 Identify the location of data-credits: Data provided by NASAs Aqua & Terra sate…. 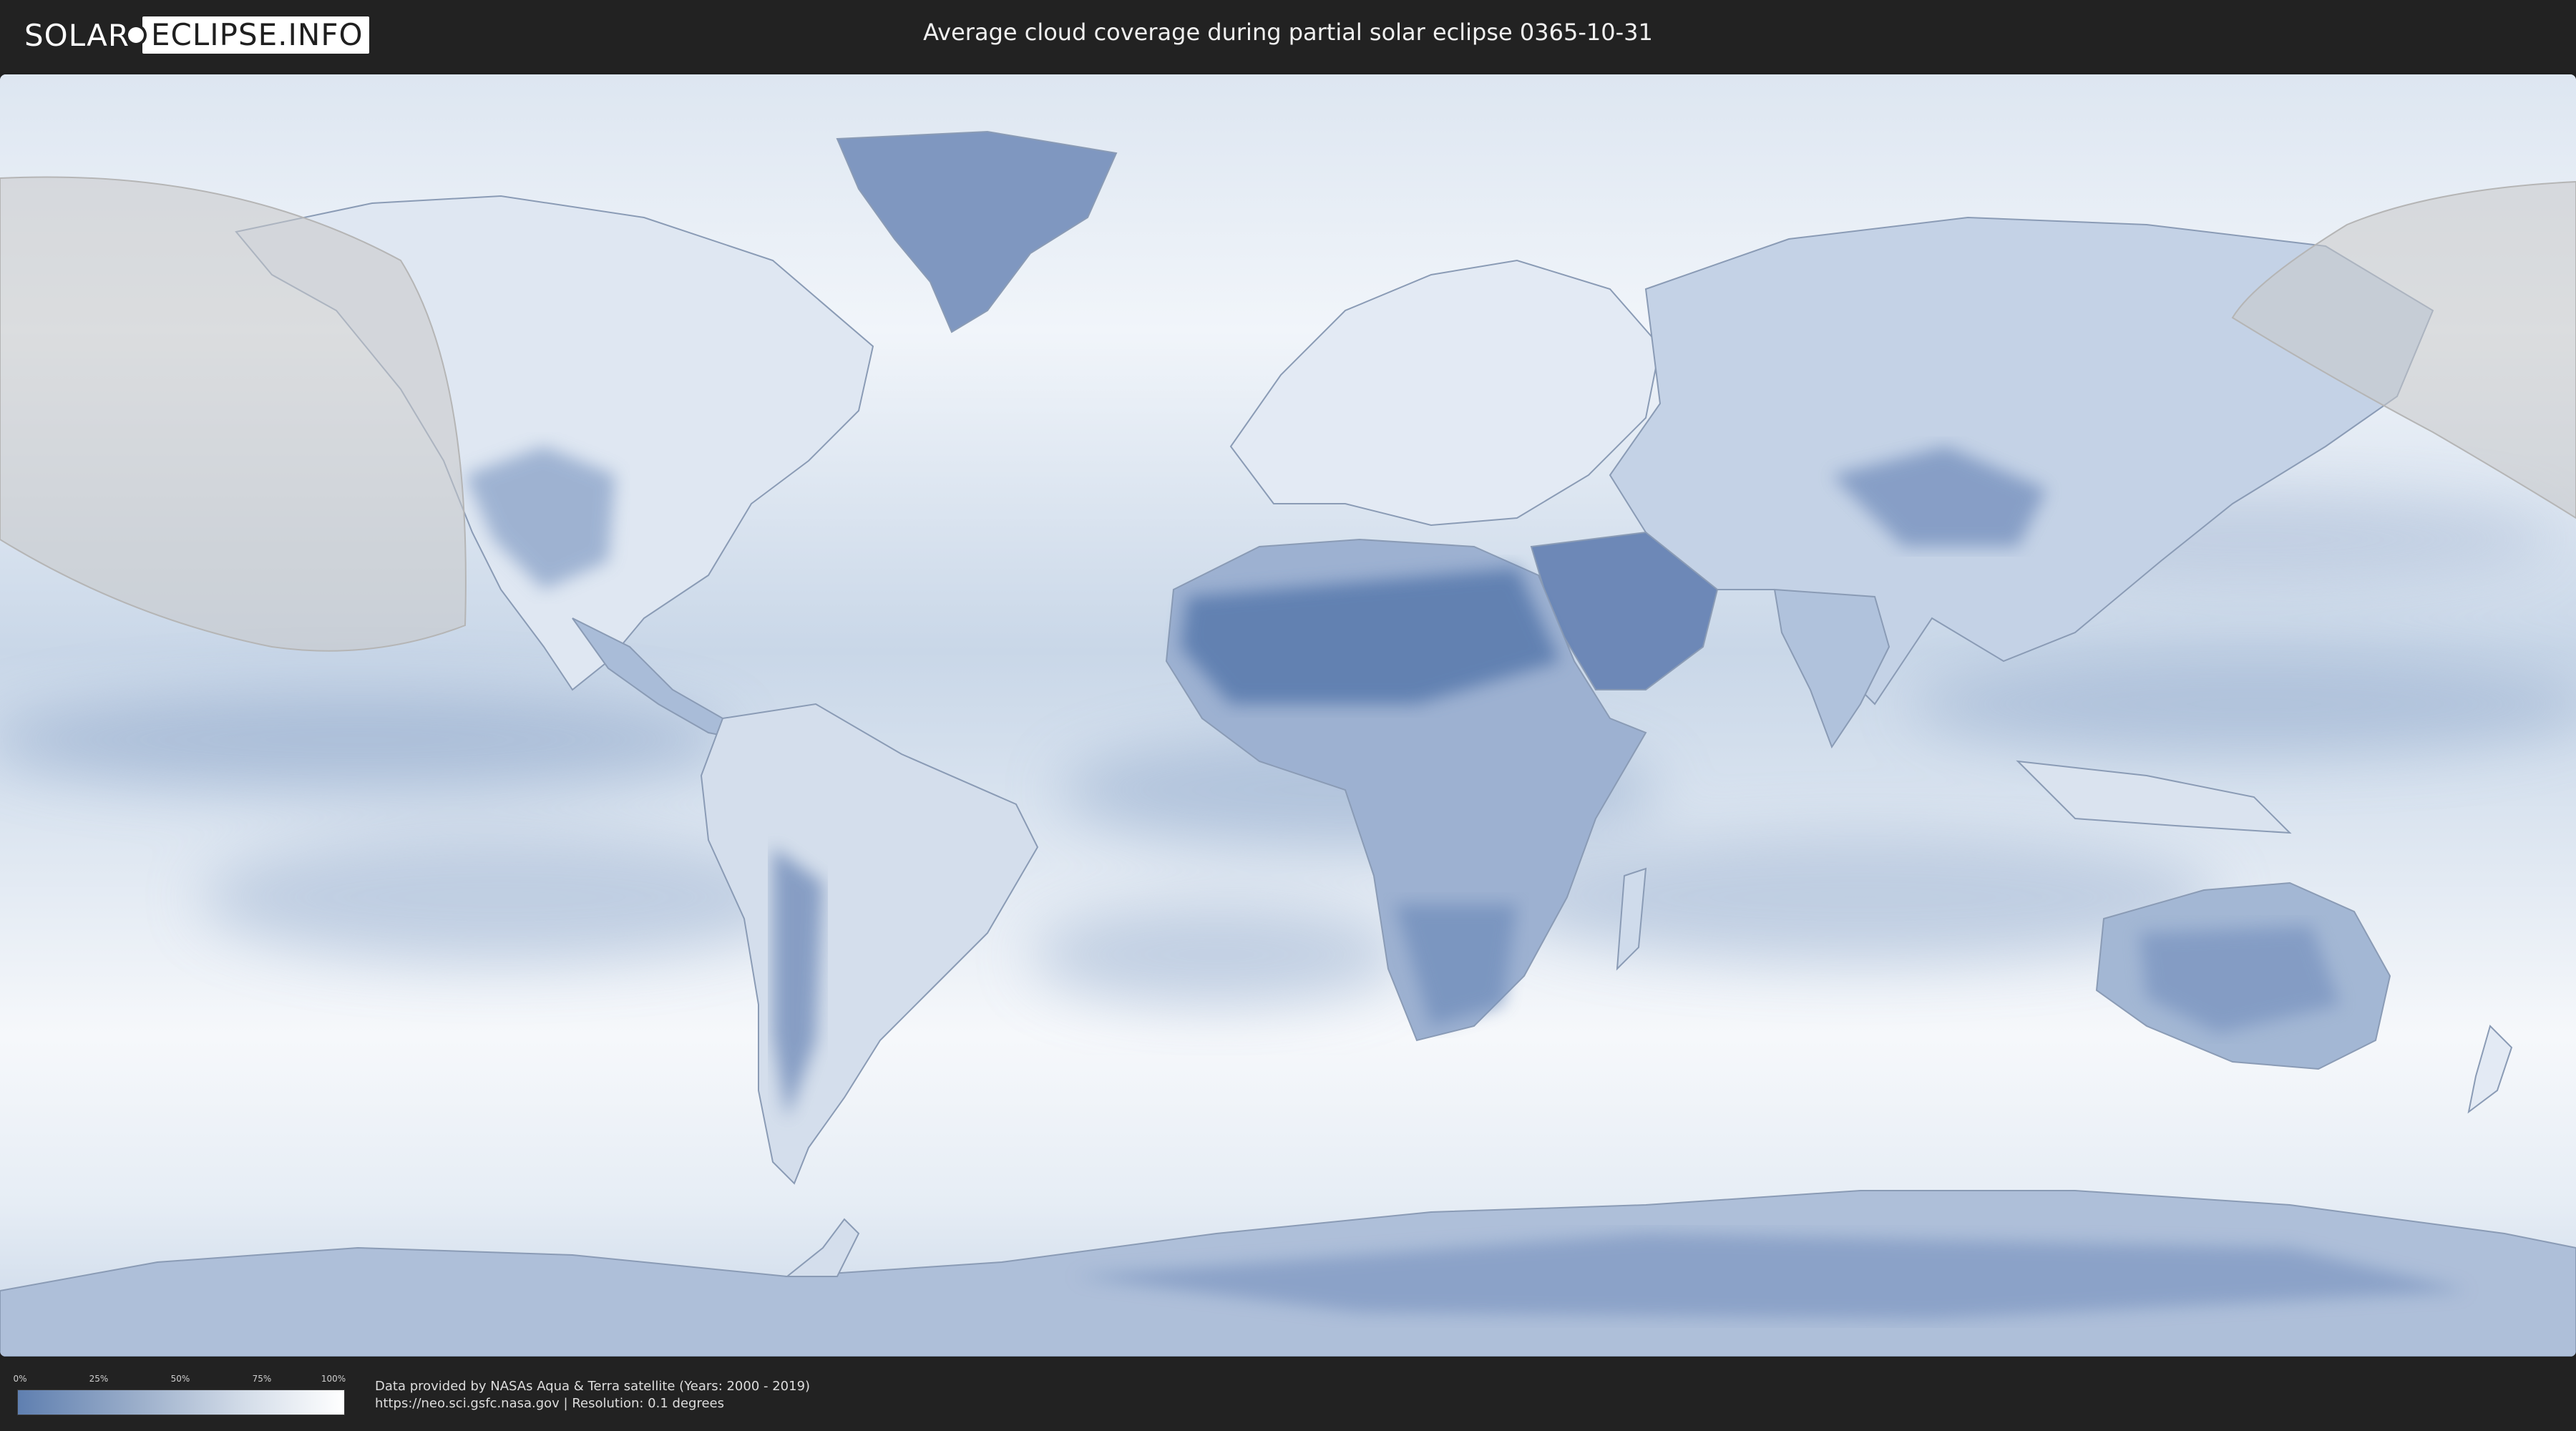
(592, 1395).